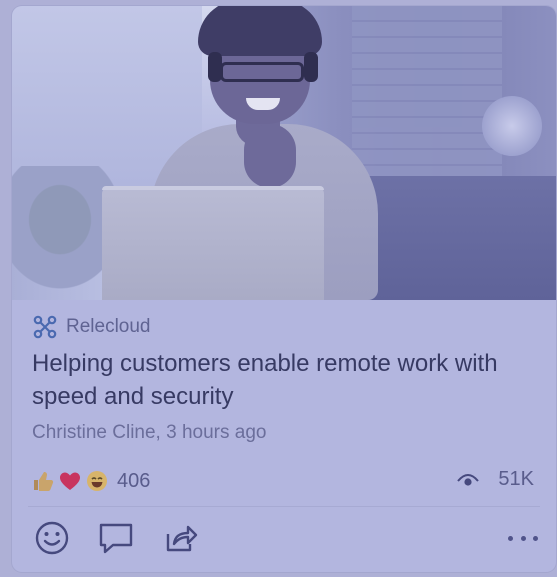 Image resolution: width=557 pixels, height=577 pixels. I want to click on reactions-summary: 406, so click(90, 481).